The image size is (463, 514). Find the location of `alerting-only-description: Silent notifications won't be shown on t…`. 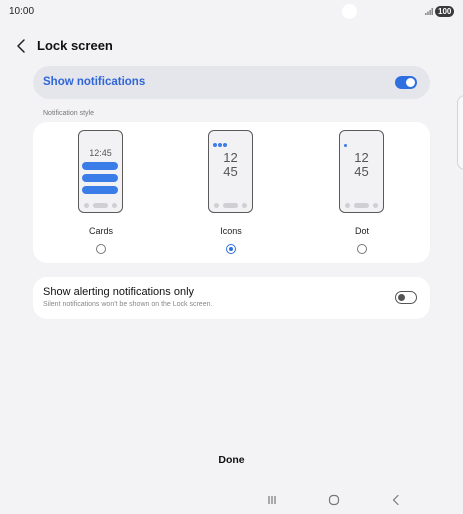

alerting-only-description: Silent notifications won't be shown on t… is located at coordinates (128, 304).